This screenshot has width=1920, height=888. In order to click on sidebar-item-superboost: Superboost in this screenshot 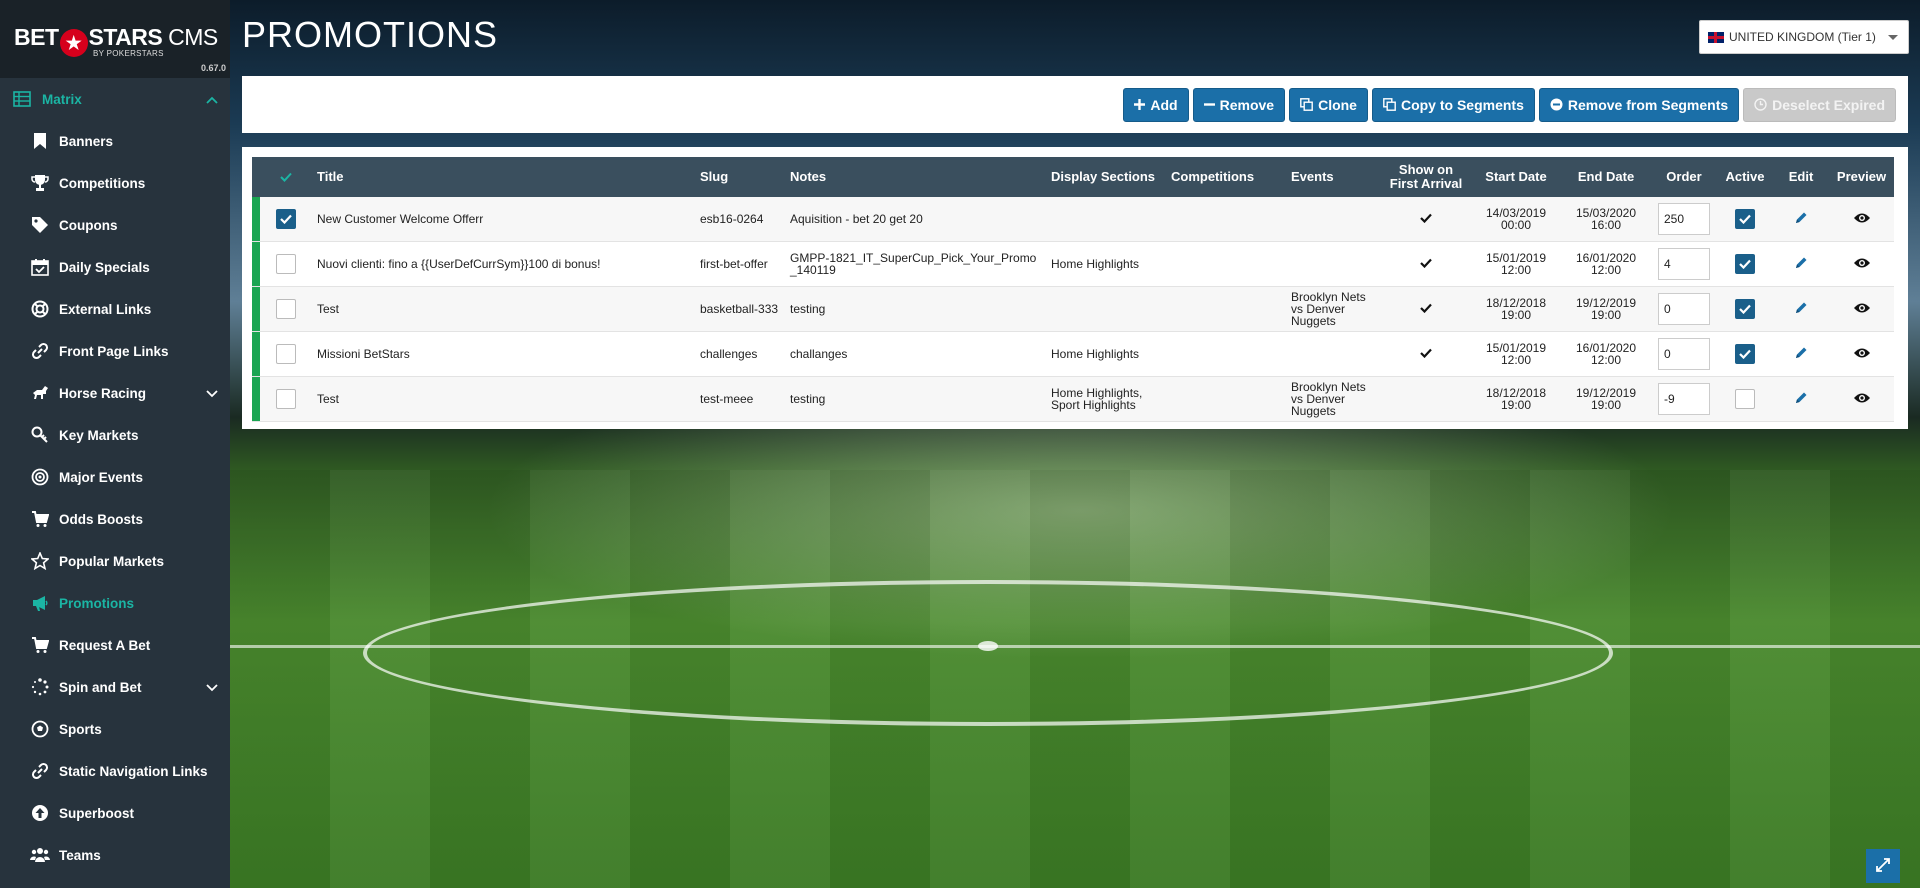, I will do `click(115, 813)`.